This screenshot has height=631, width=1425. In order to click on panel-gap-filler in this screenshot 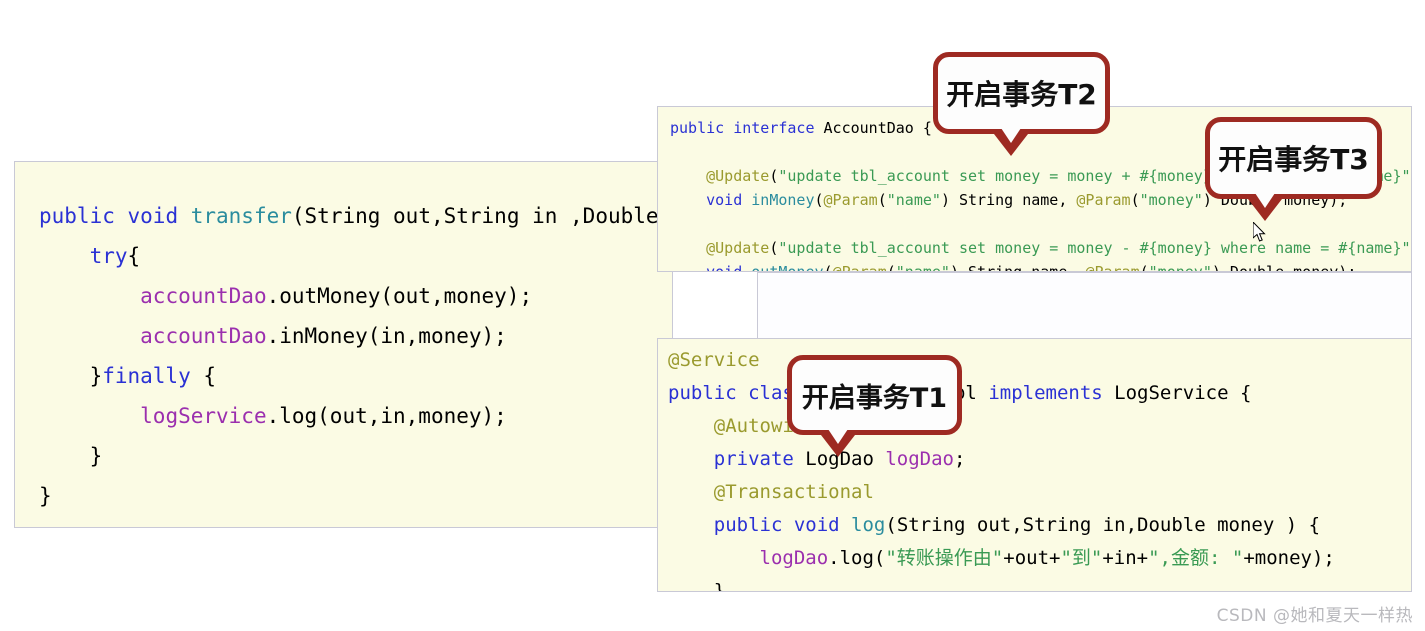, I will do `click(1084, 305)`.